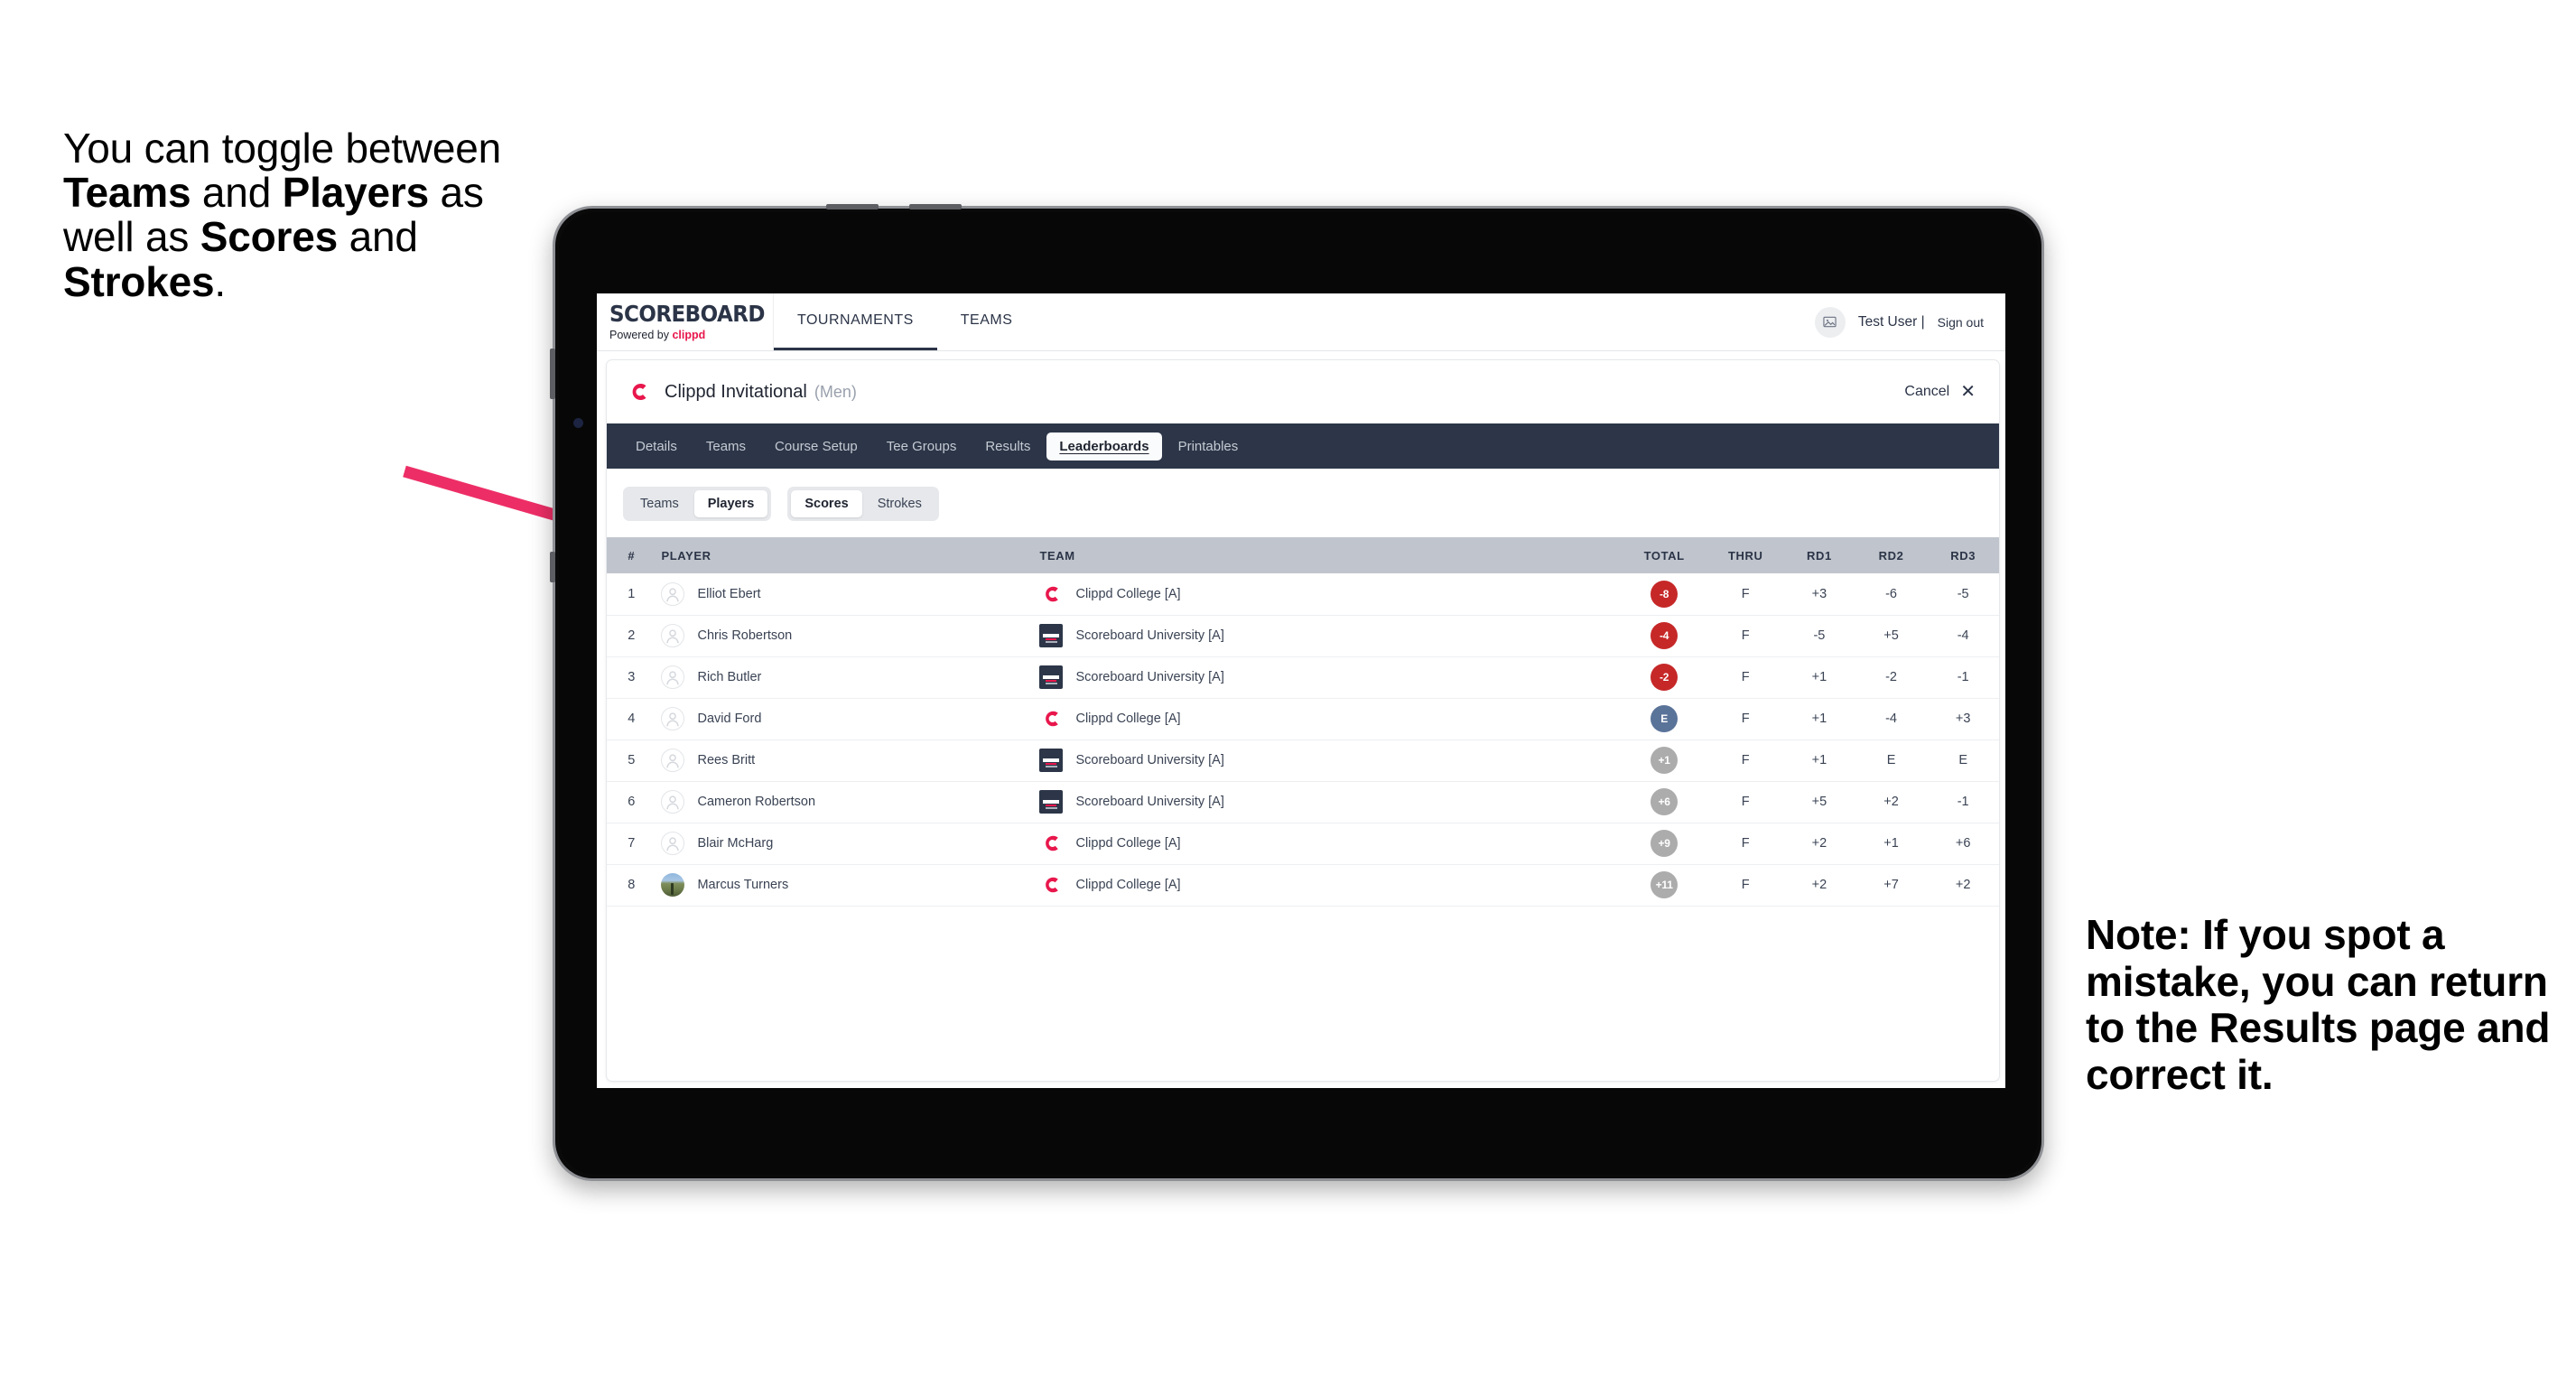 The width and height of the screenshot is (2576, 1386). Describe the element at coordinates (1327, 636) in the screenshot. I see `cell-team-2: Scoreboard University [A]` at that location.